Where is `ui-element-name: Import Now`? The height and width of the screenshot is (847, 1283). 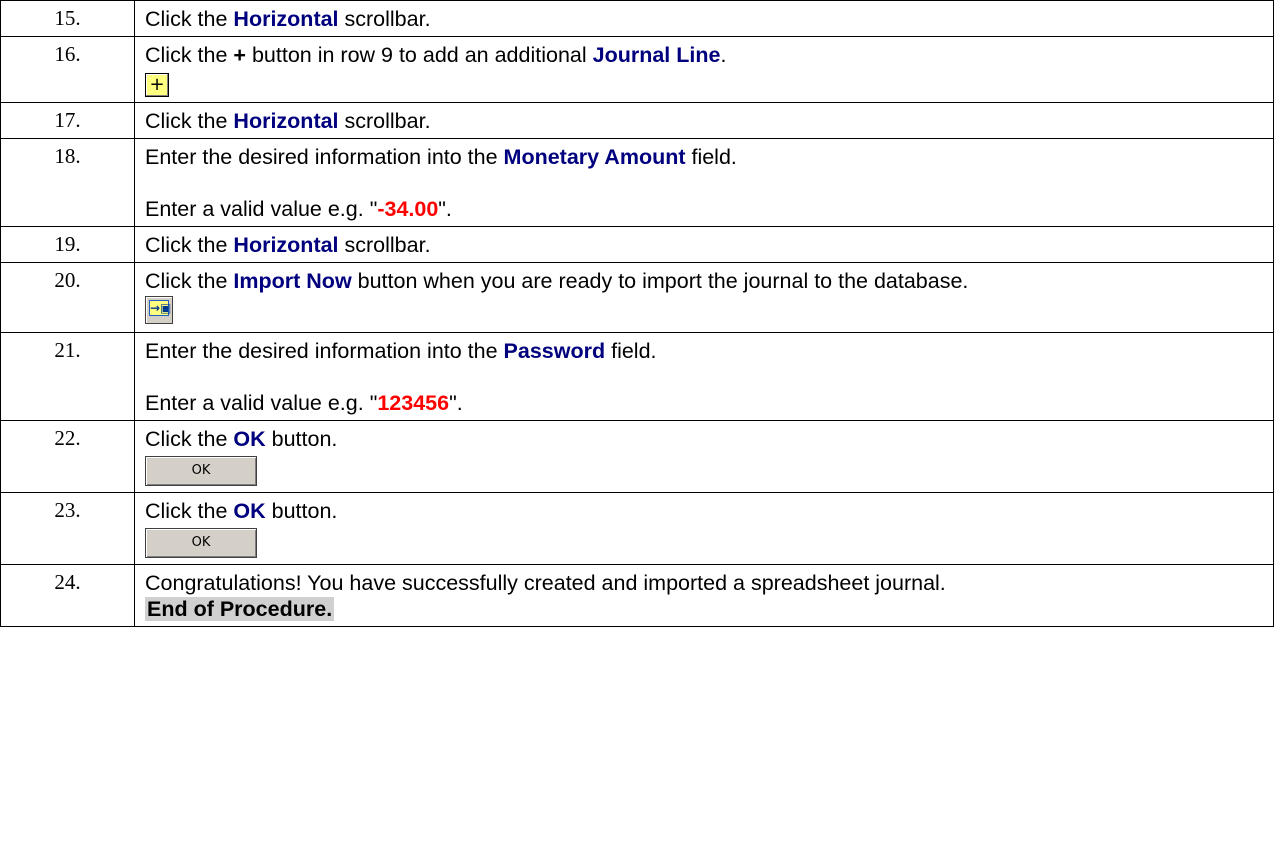 ui-element-name: Import Now is located at coordinates (292, 281).